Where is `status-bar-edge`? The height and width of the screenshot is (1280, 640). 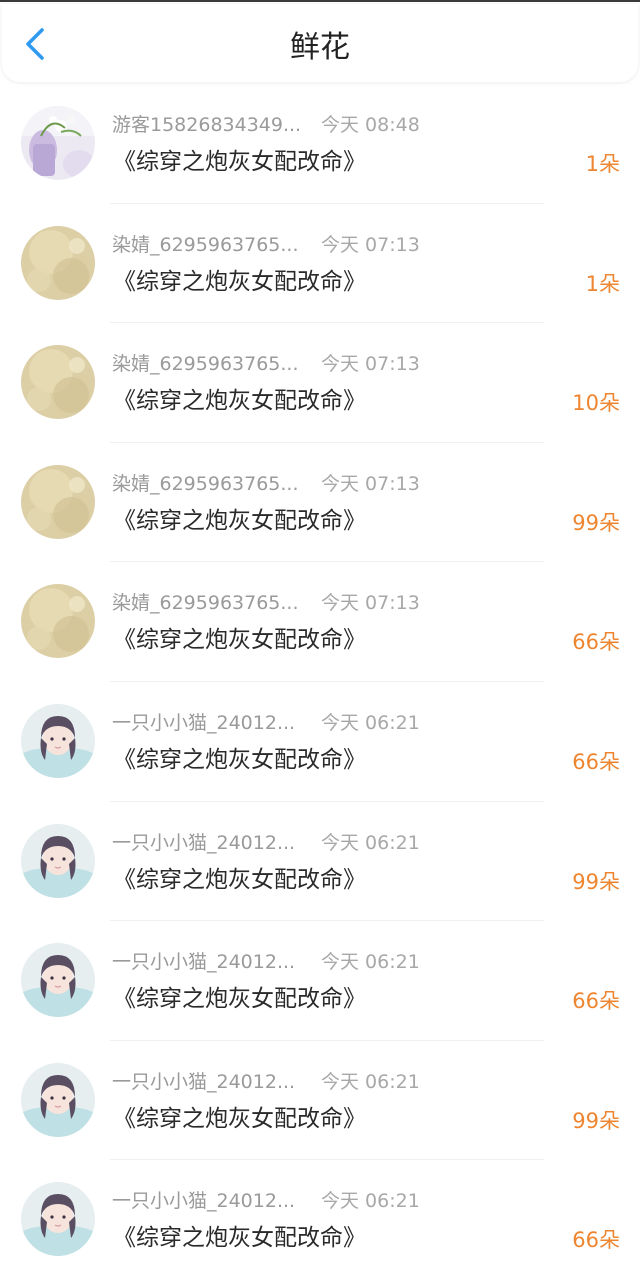
status-bar-edge is located at coordinates (320, 1).